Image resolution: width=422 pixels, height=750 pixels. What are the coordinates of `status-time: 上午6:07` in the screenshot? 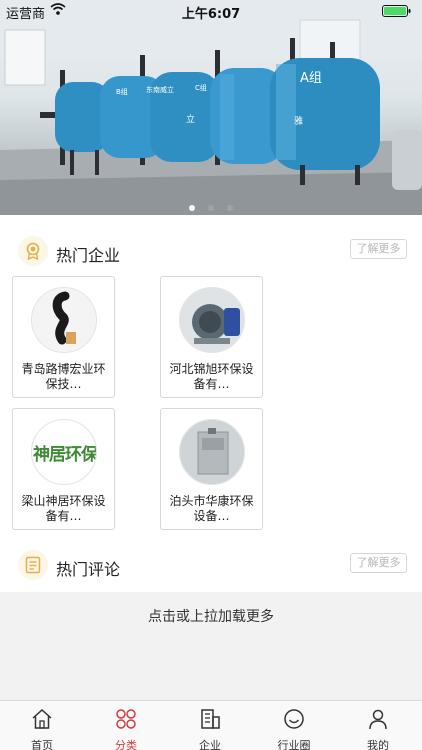 It's located at (211, 14).